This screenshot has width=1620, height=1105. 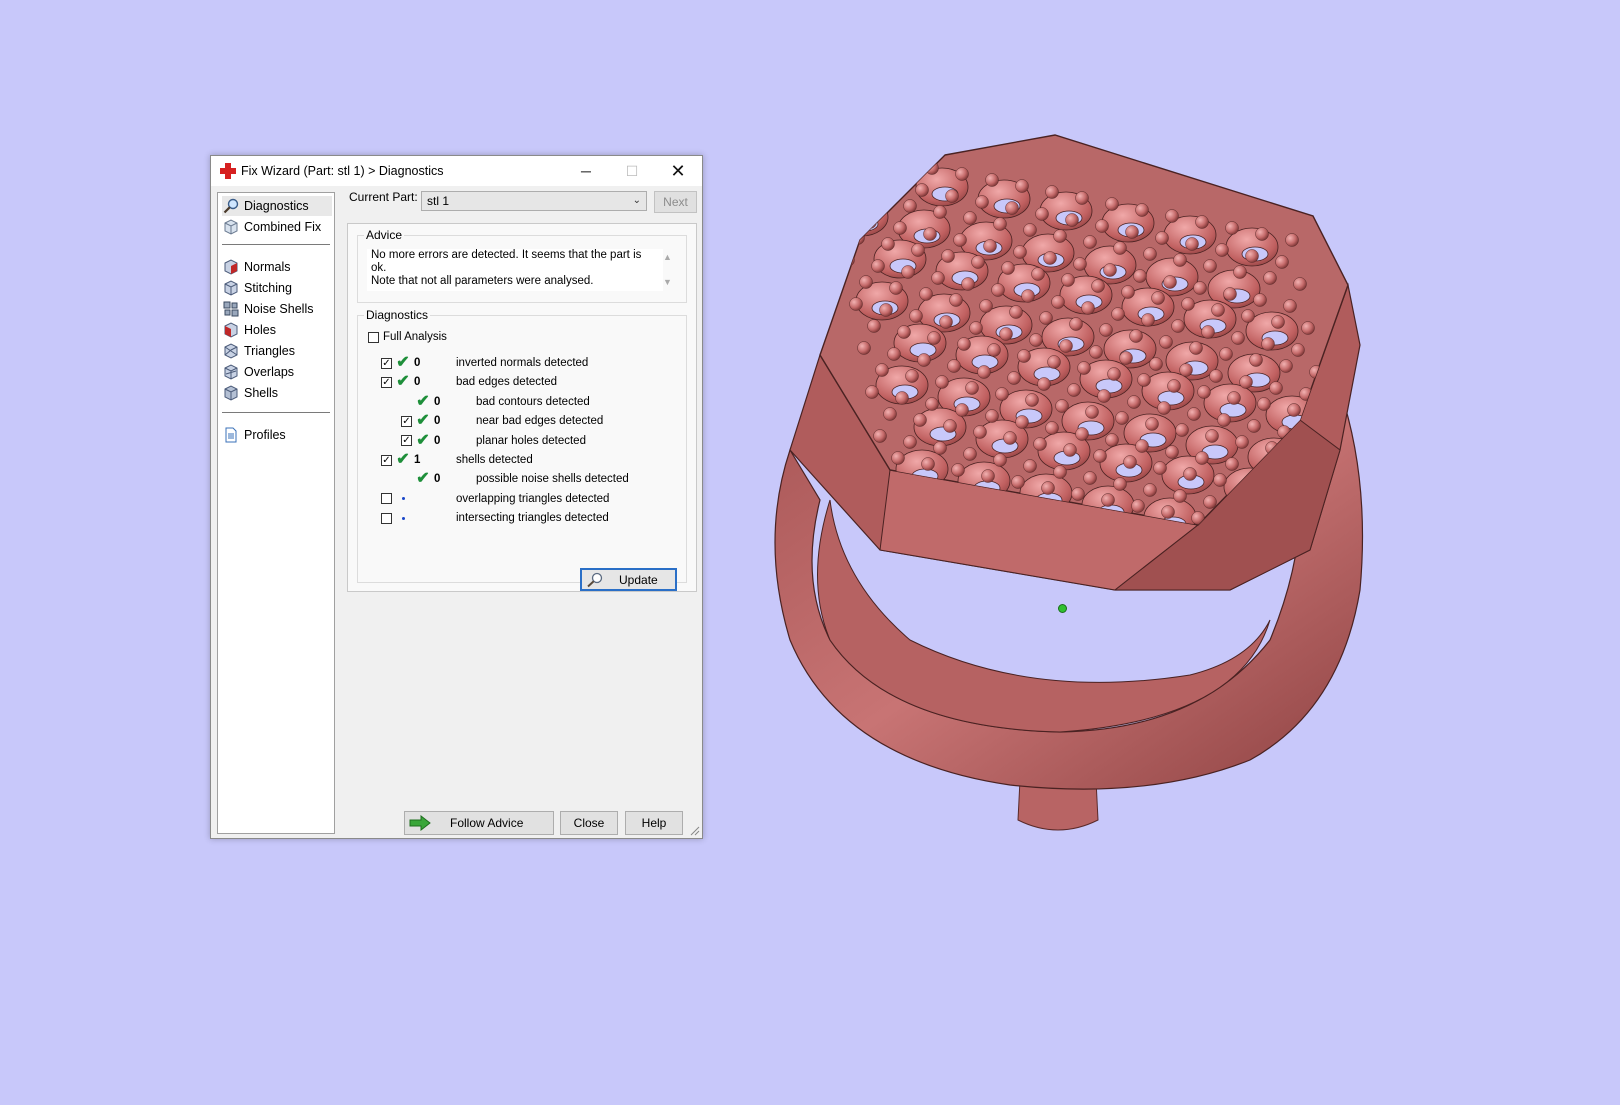 I want to click on minimize-button: ─, so click(x=586, y=171).